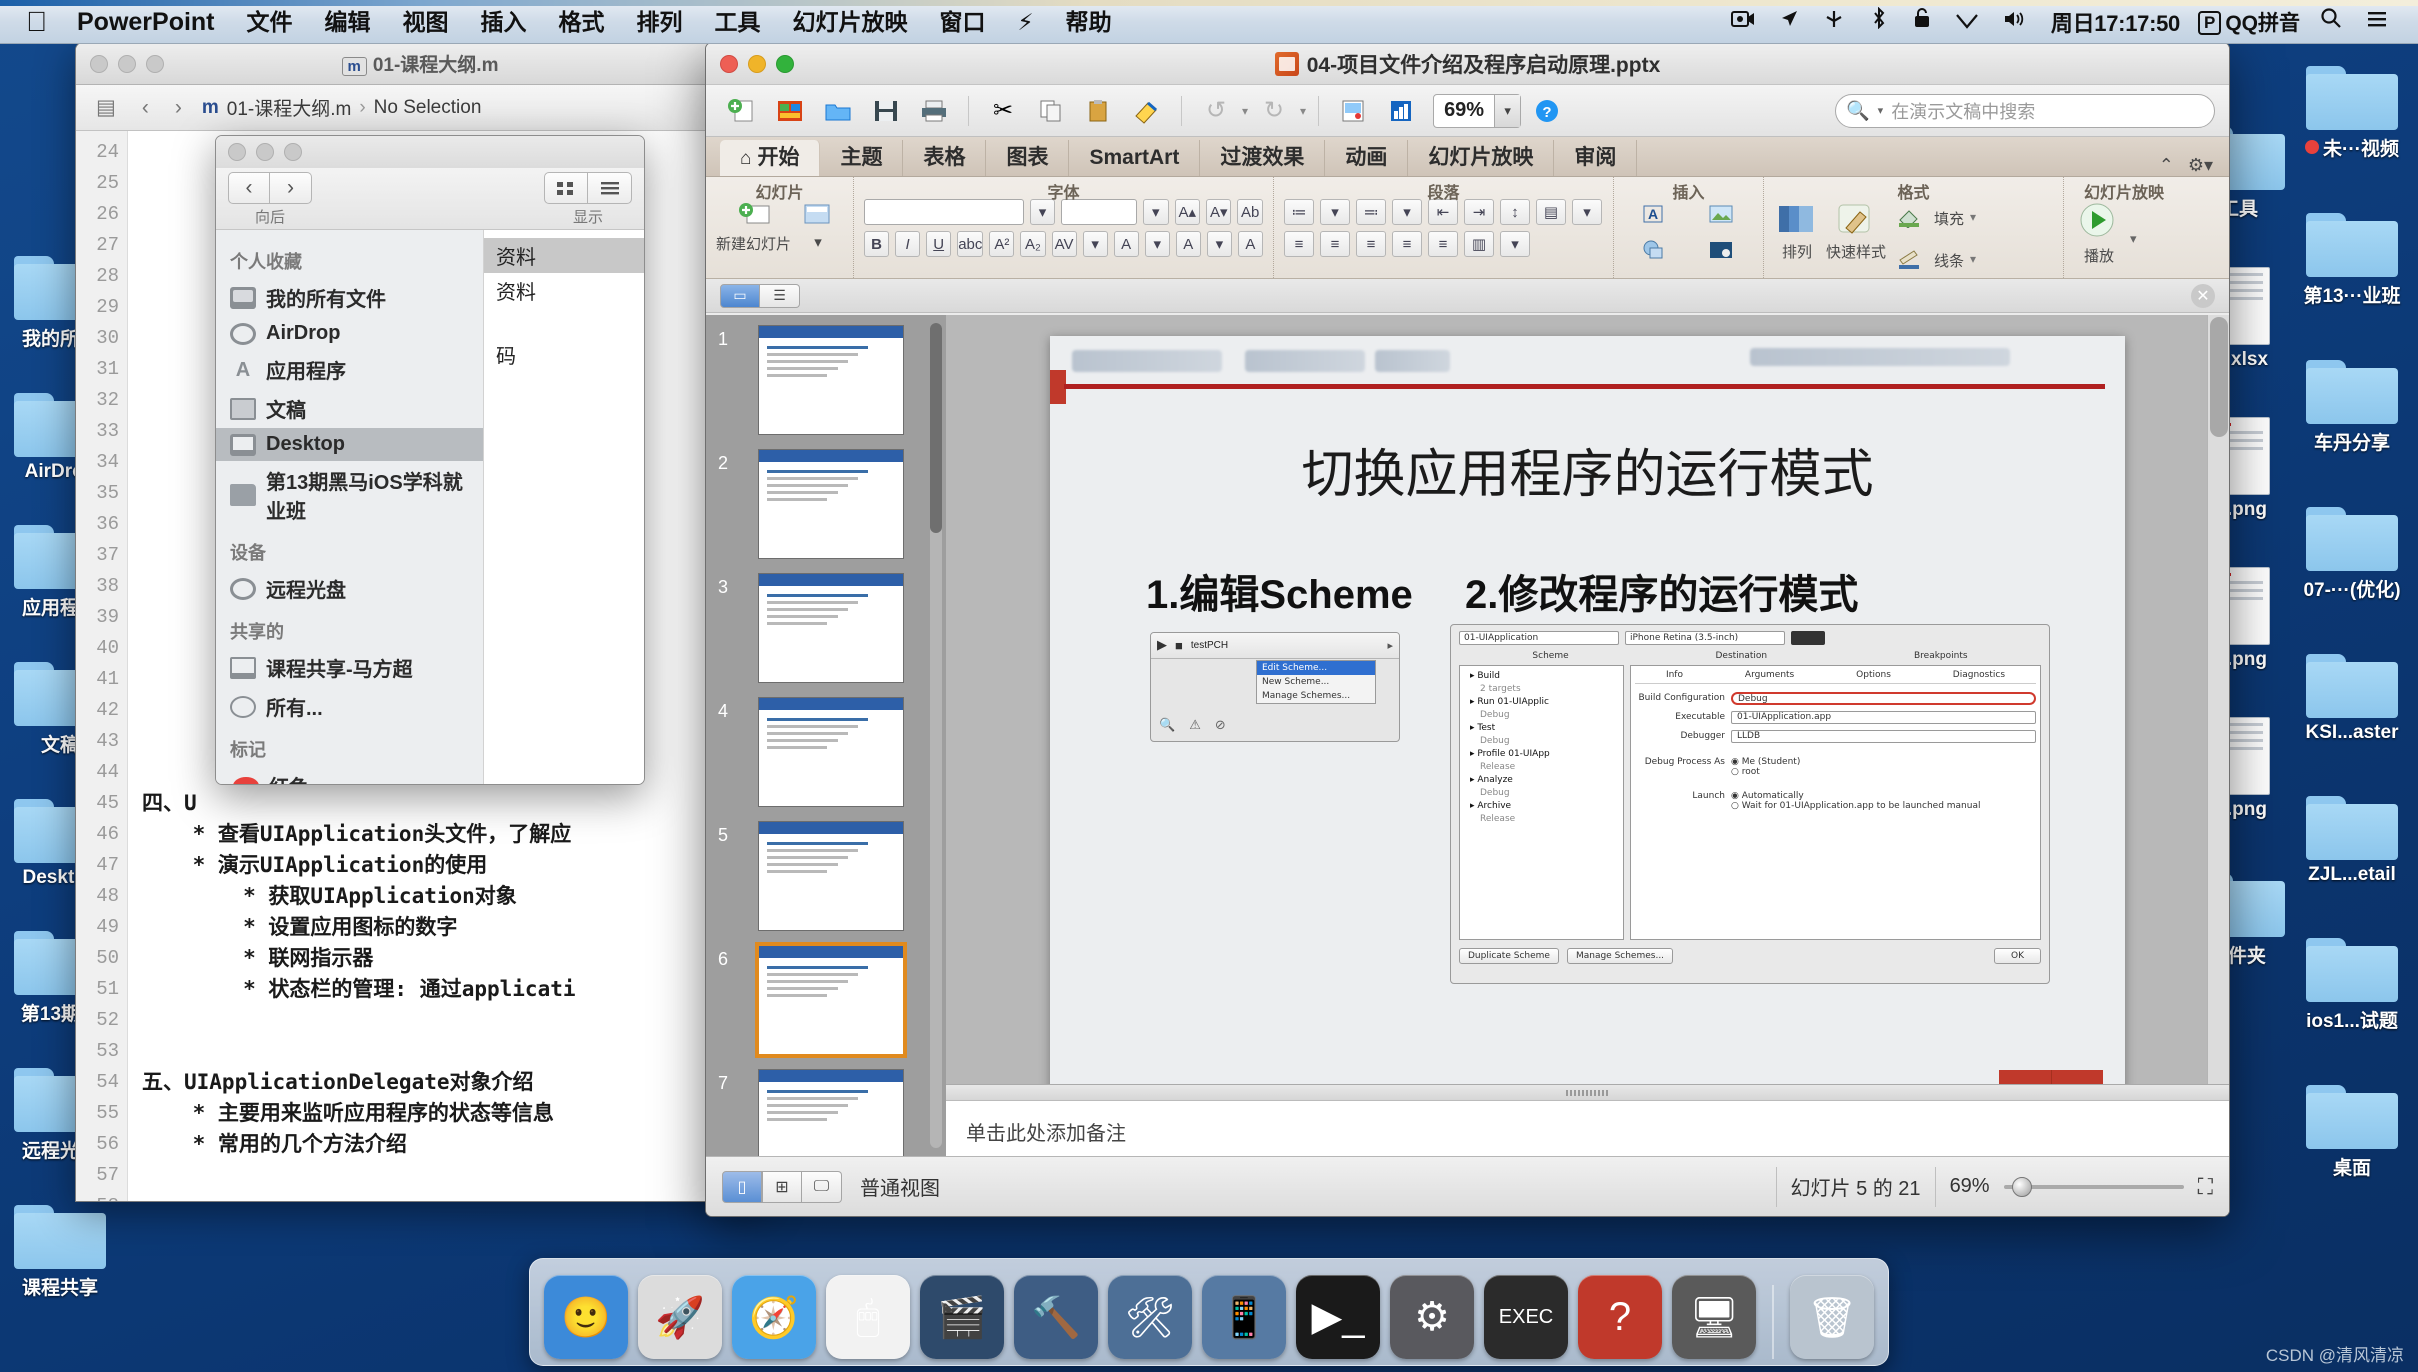  What do you see at coordinates (1089, 22) in the screenshot?
I see `menu-item-11: 帮助` at bounding box center [1089, 22].